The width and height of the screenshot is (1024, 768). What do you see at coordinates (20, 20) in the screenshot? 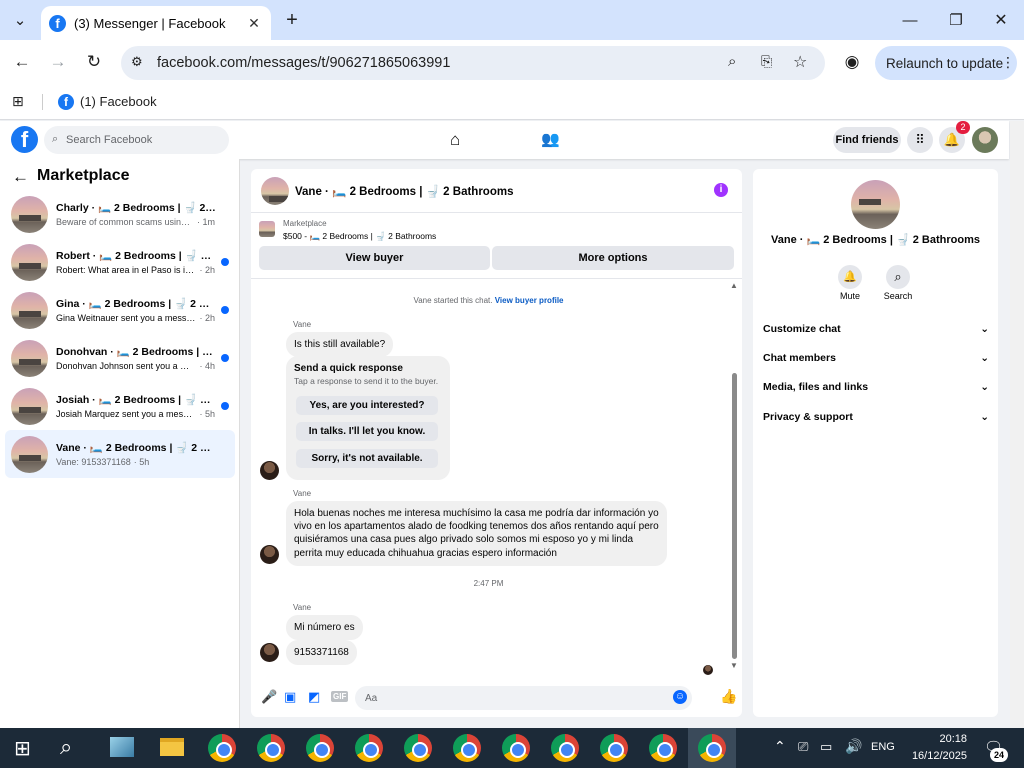
I see `tab-search-icon: ⌄` at bounding box center [20, 20].